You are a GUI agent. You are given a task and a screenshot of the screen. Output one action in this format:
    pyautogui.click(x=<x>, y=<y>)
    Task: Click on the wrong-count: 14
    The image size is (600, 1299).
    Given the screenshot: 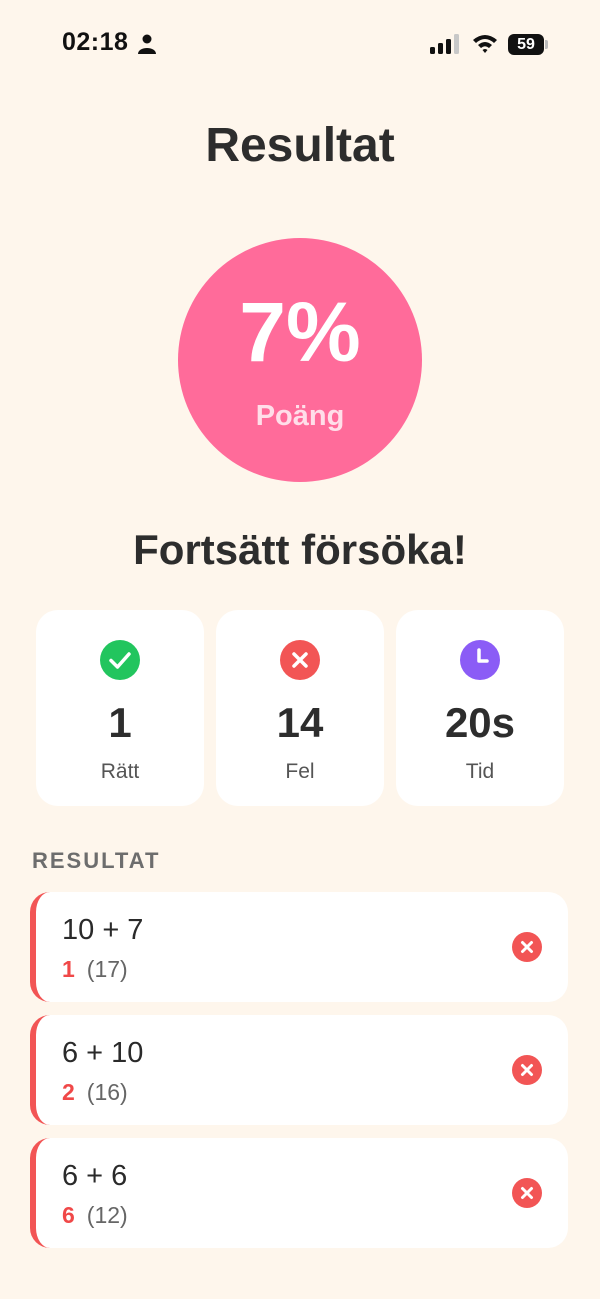 What is the action you would take?
    pyautogui.click(x=300, y=722)
    